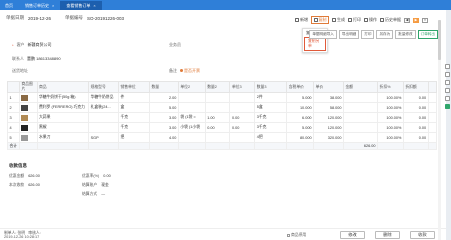 The width and height of the screenshot is (451, 240). Describe the element at coordinates (39, 5) in the screenshot. I see `tab-sales-order-history: 销售订单历史 ×` at that location.